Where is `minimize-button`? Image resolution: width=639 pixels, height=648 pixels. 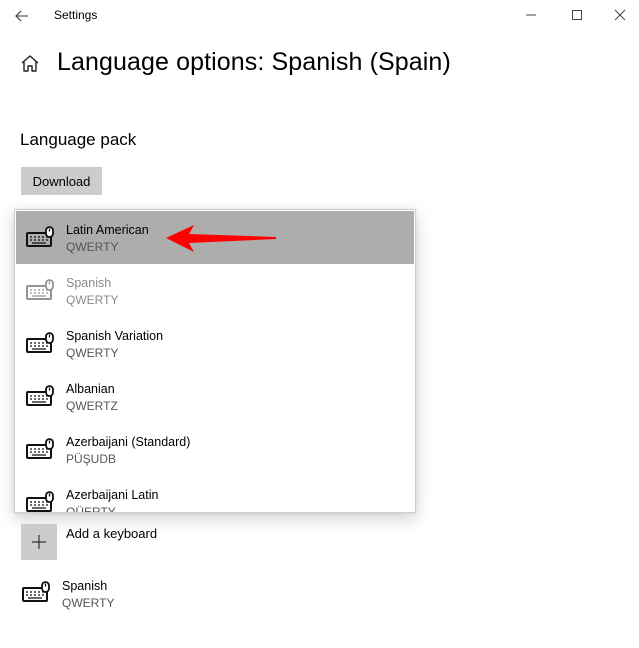 minimize-button is located at coordinates (531, 15).